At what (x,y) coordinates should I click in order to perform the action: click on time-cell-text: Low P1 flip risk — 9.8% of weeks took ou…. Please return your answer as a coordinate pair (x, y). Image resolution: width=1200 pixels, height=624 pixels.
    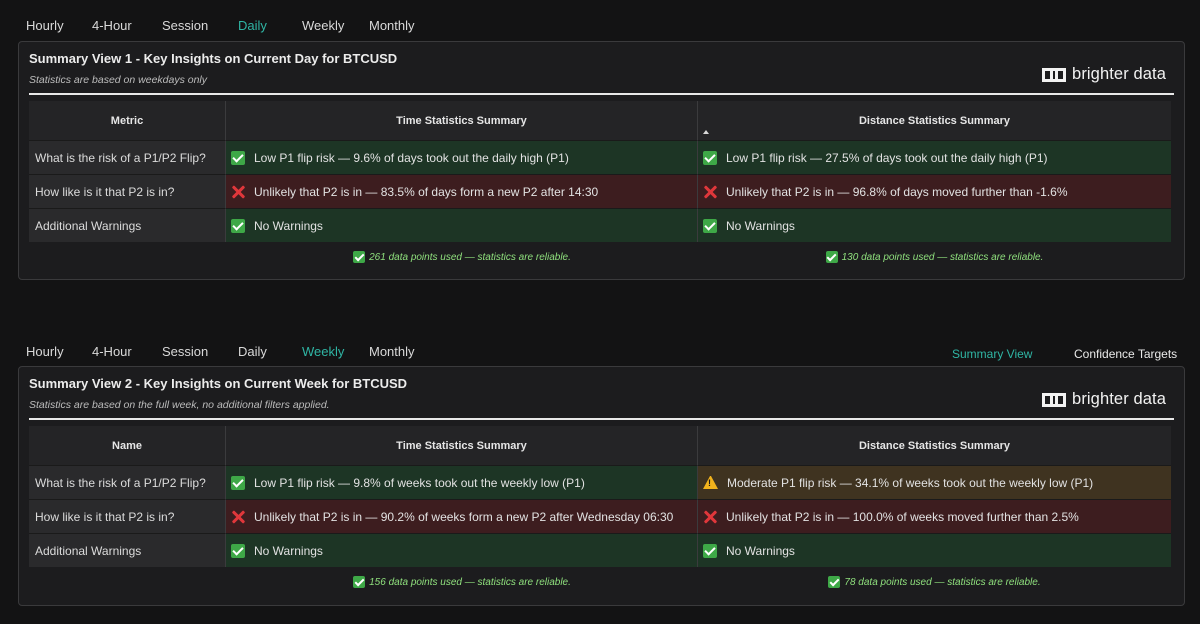
    Looking at the image, I should click on (419, 482).